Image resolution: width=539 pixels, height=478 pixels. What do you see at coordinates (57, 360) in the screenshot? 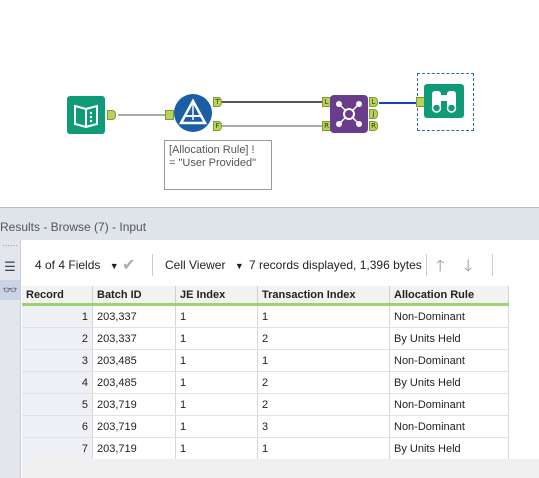
I see `record-cell: 3` at bounding box center [57, 360].